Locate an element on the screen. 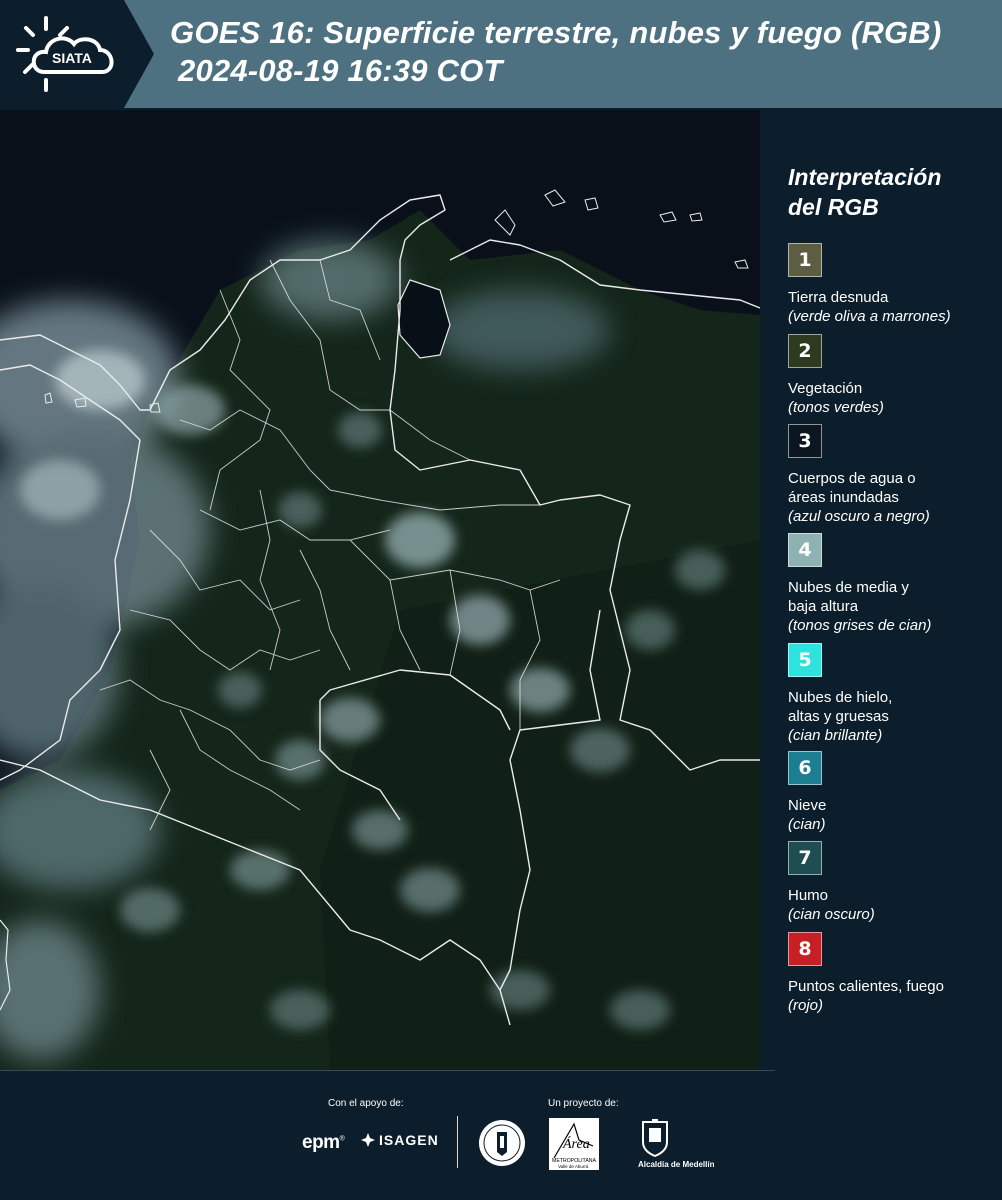 The image size is (1002, 1200). siata-logo-text: SIATA is located at coordinates (72, 58).